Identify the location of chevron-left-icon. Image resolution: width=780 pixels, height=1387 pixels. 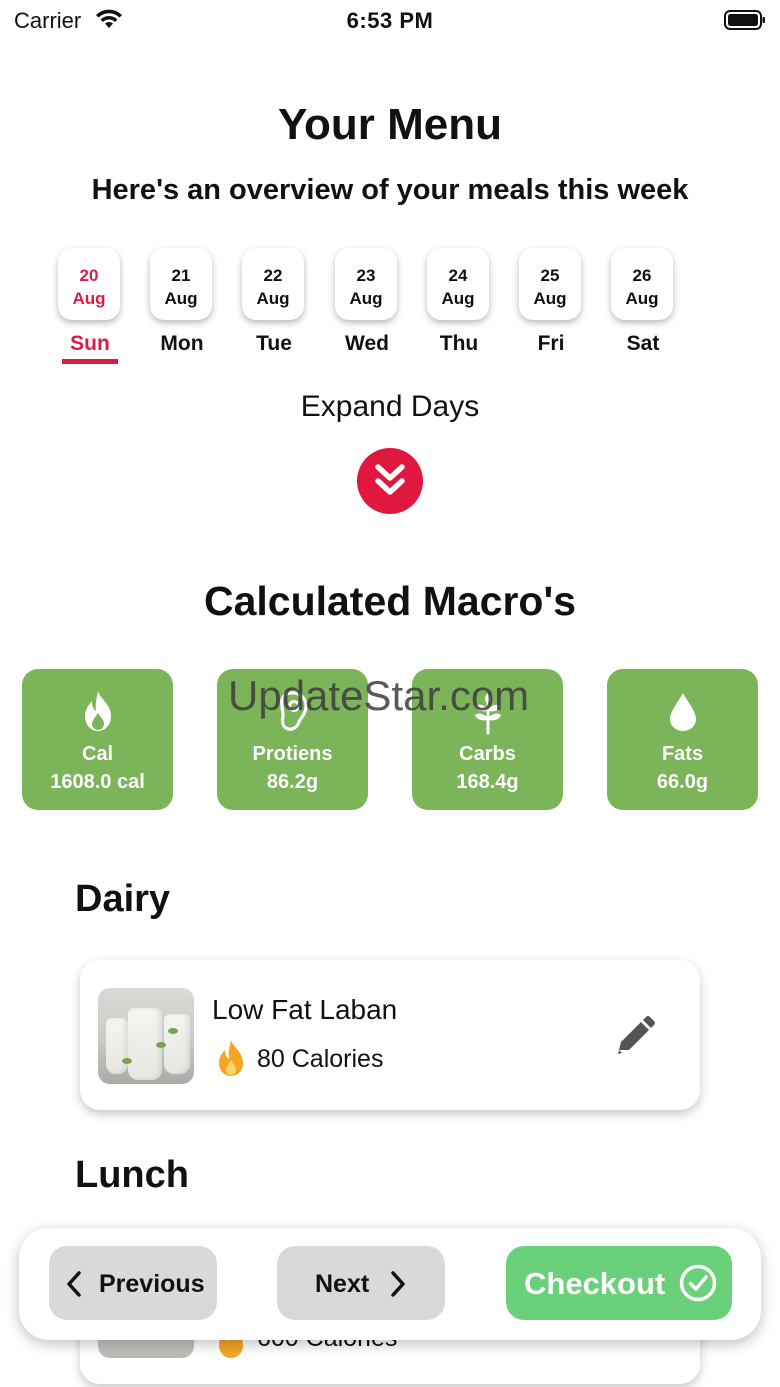
(74, 1284).